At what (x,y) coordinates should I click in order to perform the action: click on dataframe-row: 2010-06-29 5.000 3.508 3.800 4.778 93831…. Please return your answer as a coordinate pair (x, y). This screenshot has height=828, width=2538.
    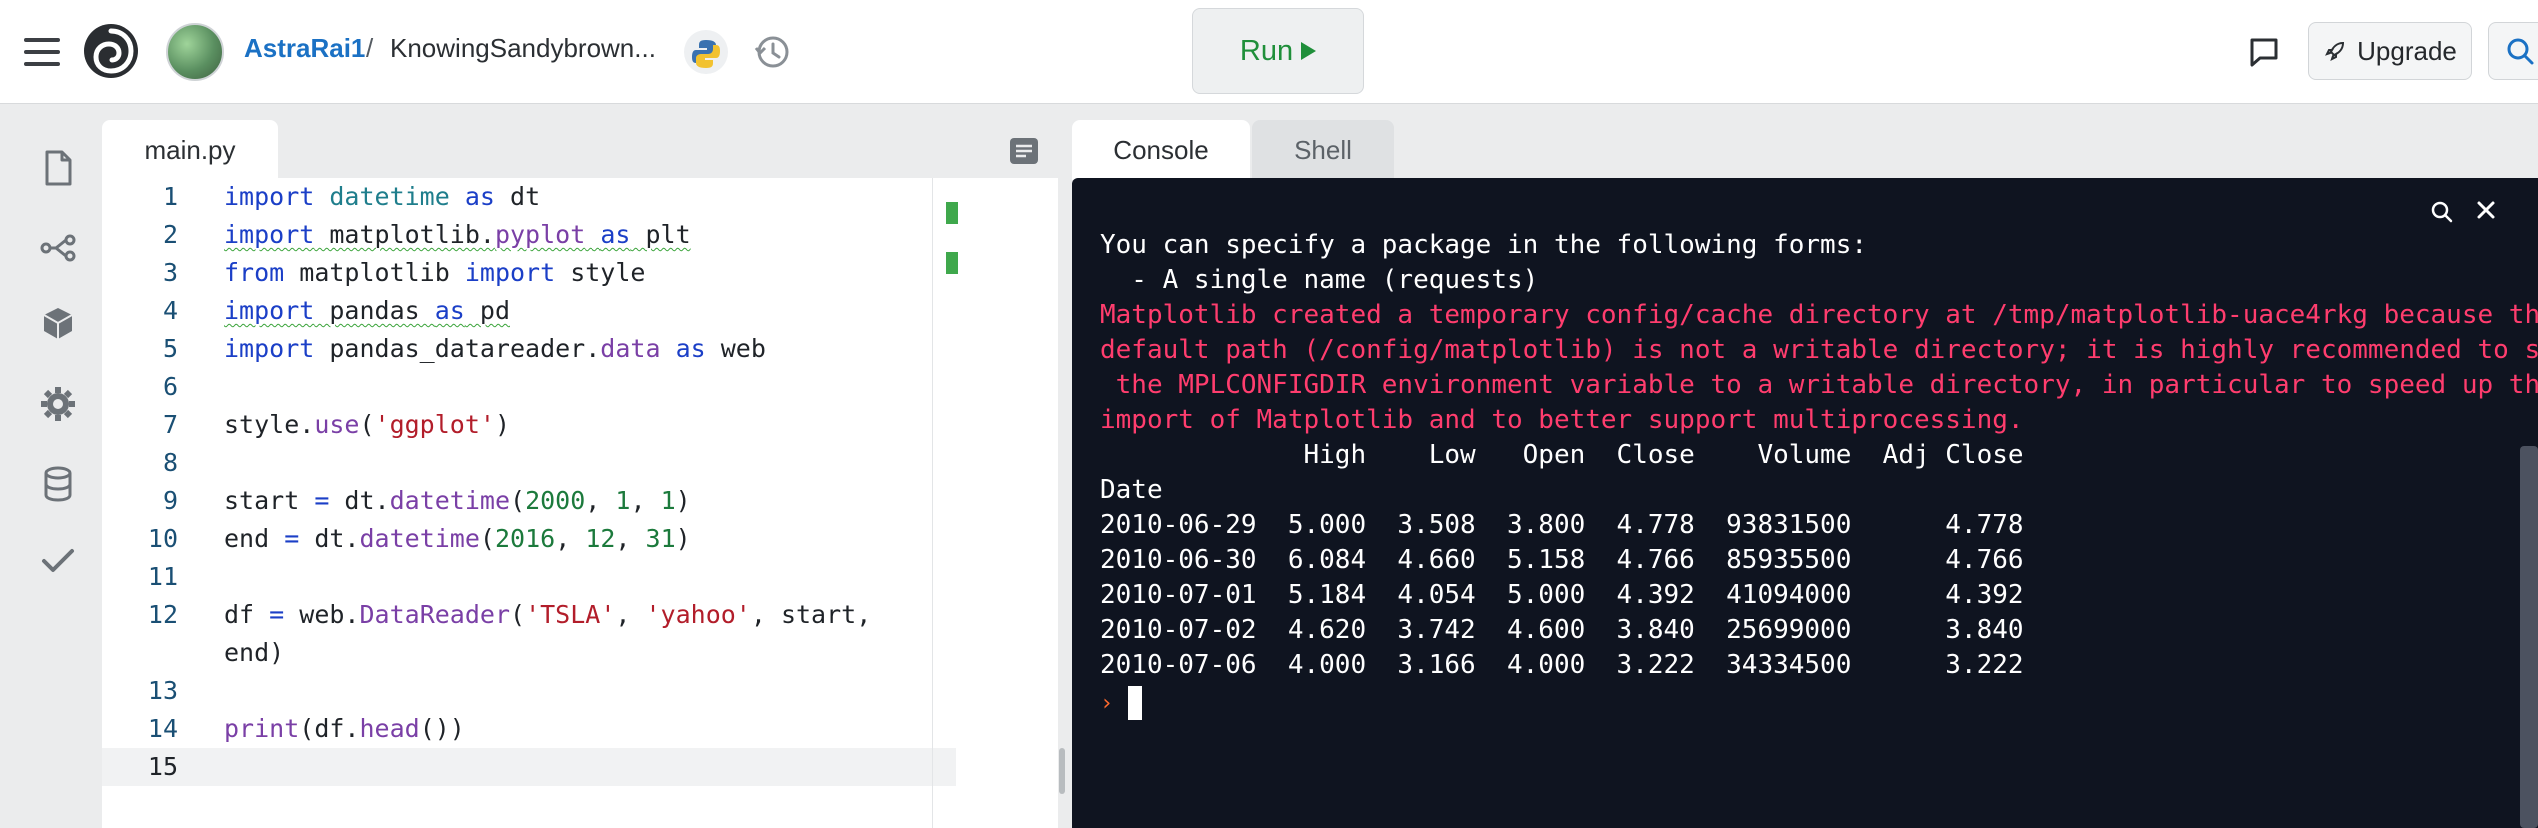
    Looking at the image, I should click on (1562, 525).